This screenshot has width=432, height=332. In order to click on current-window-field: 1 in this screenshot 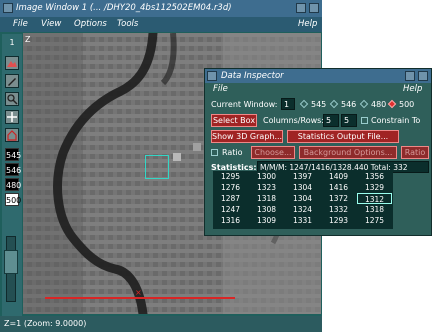, I will do `click(288, 104)`.